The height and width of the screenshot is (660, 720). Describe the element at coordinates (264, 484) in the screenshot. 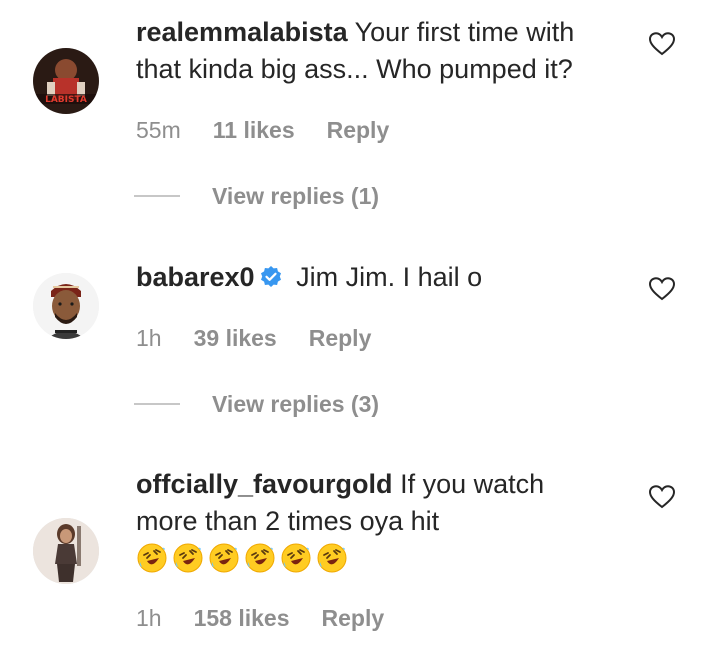

I see `username-link: offcially_favourgold` at that location.